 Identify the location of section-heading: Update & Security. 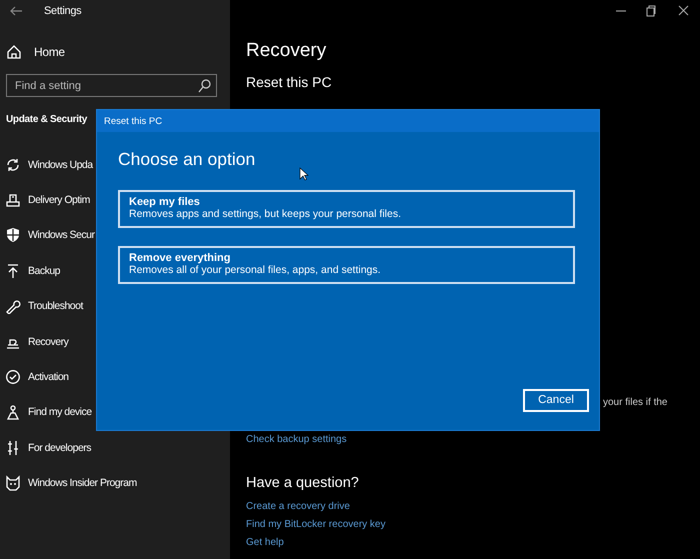
(47, 120).